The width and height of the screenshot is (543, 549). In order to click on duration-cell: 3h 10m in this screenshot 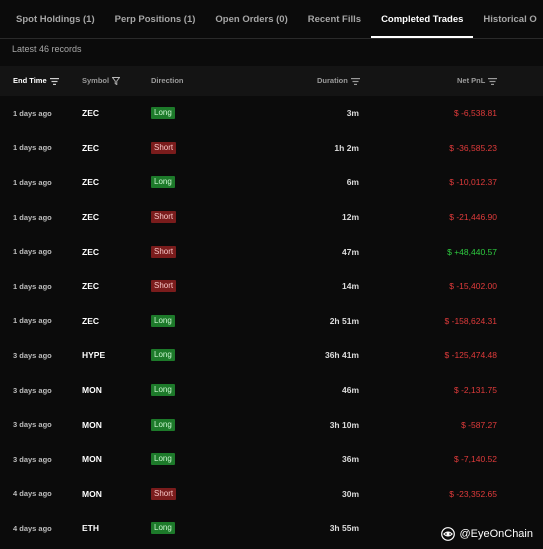, I will do `click(344, 424)`.